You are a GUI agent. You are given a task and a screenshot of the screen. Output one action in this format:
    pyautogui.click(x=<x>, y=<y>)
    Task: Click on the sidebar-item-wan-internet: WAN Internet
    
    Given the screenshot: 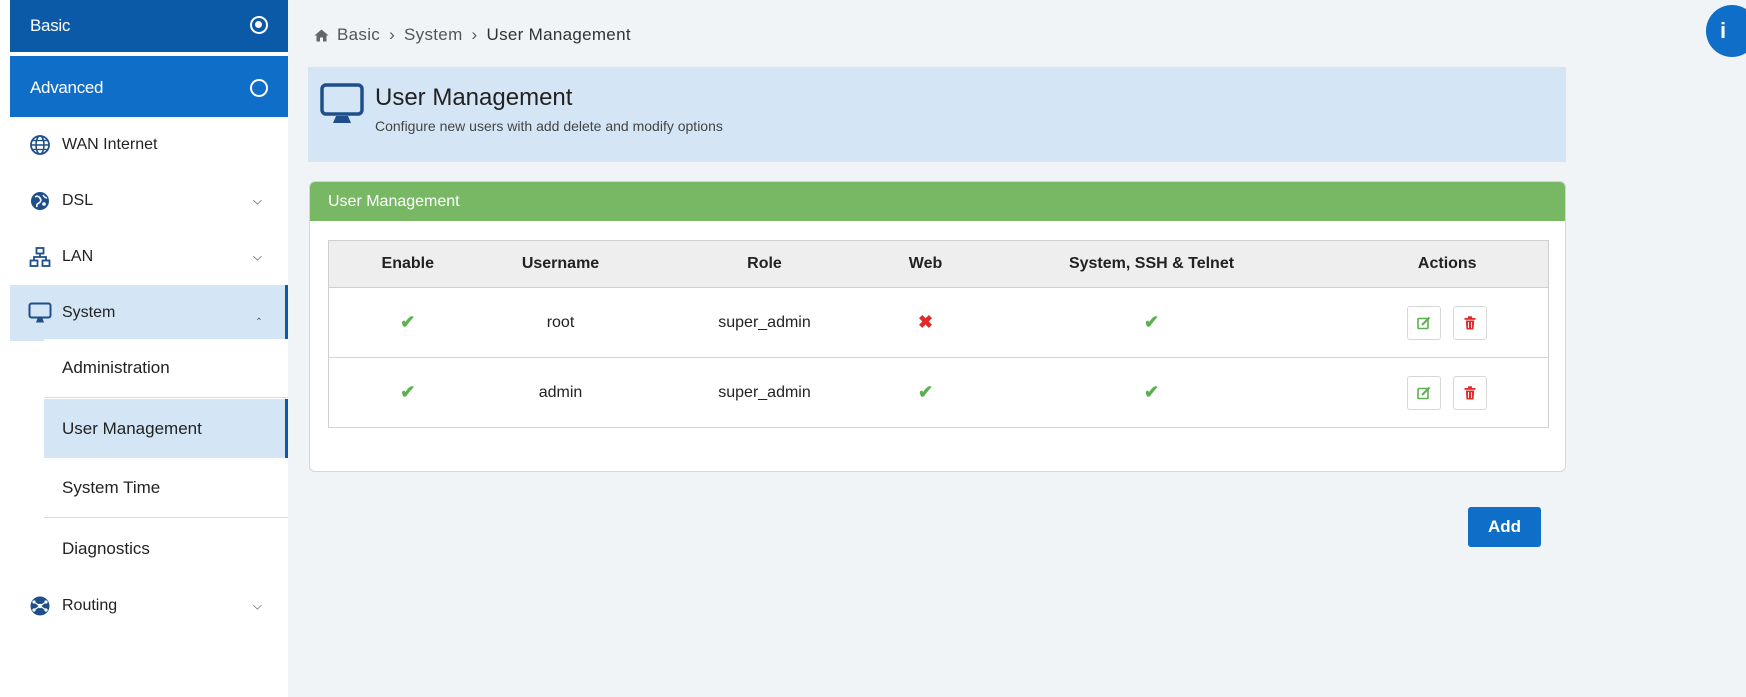 What is the action you would take?
    pyautogui.click(x=149, y=145)
    